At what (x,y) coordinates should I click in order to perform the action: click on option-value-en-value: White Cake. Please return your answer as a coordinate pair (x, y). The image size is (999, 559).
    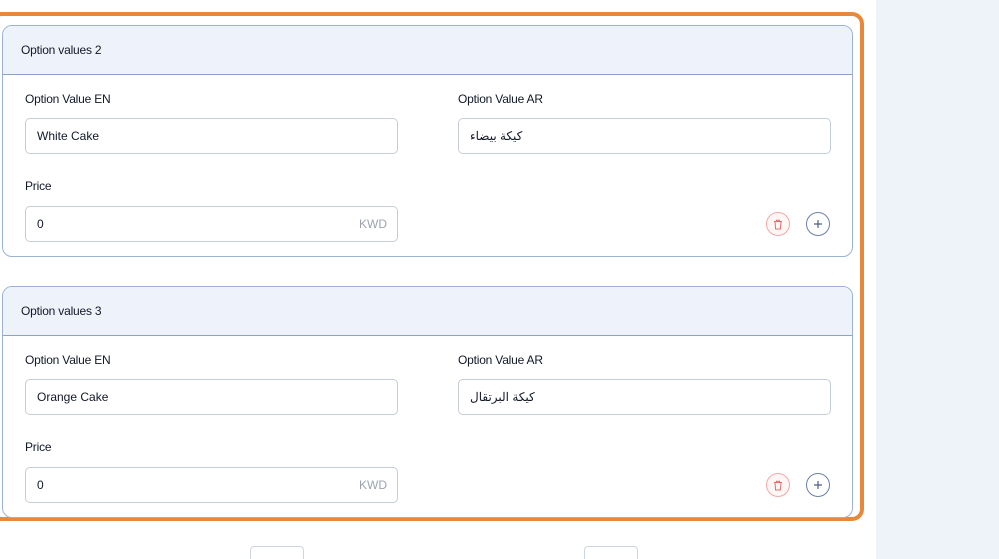
    Looking at the image, I should click on (68, 136).